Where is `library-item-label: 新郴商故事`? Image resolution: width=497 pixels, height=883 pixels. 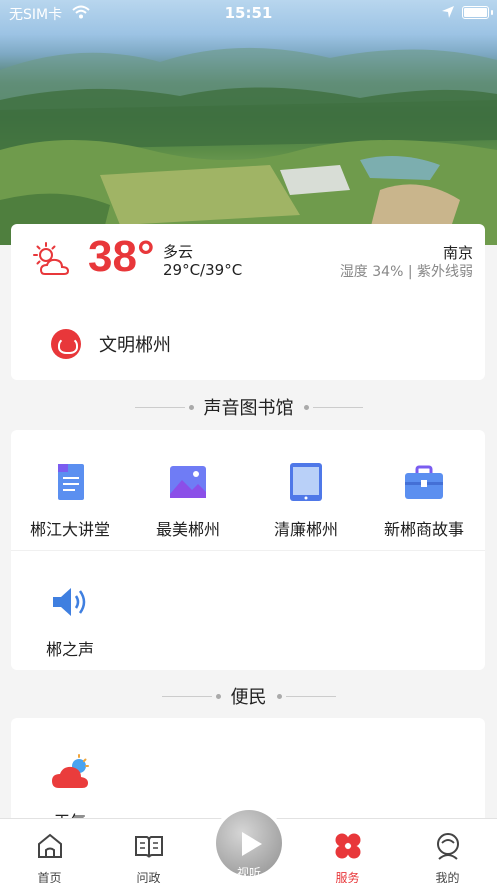
library-item-label: 新郴商故事 is located at coordinates (423, 529).